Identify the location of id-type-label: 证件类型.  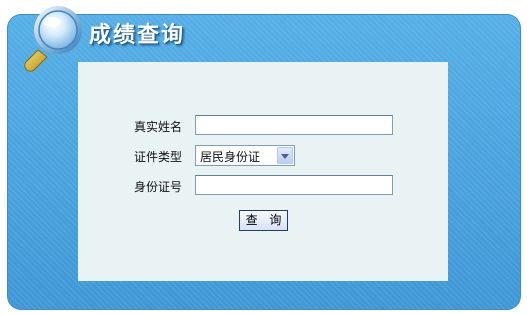
(158, 157).